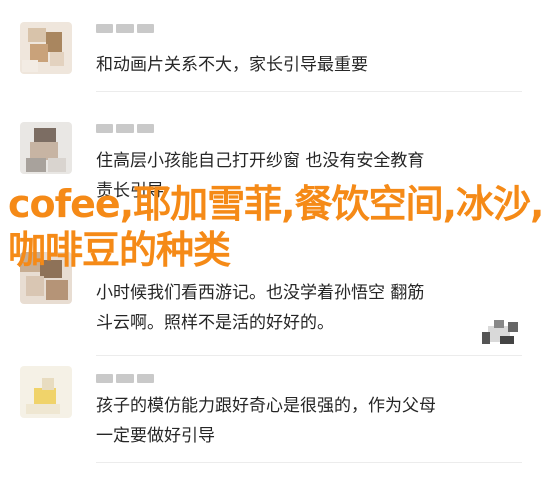 The height and width of the screenshot is (477, 550). I want to click on comment-text: 一定要做好引导, so click(155, 436).